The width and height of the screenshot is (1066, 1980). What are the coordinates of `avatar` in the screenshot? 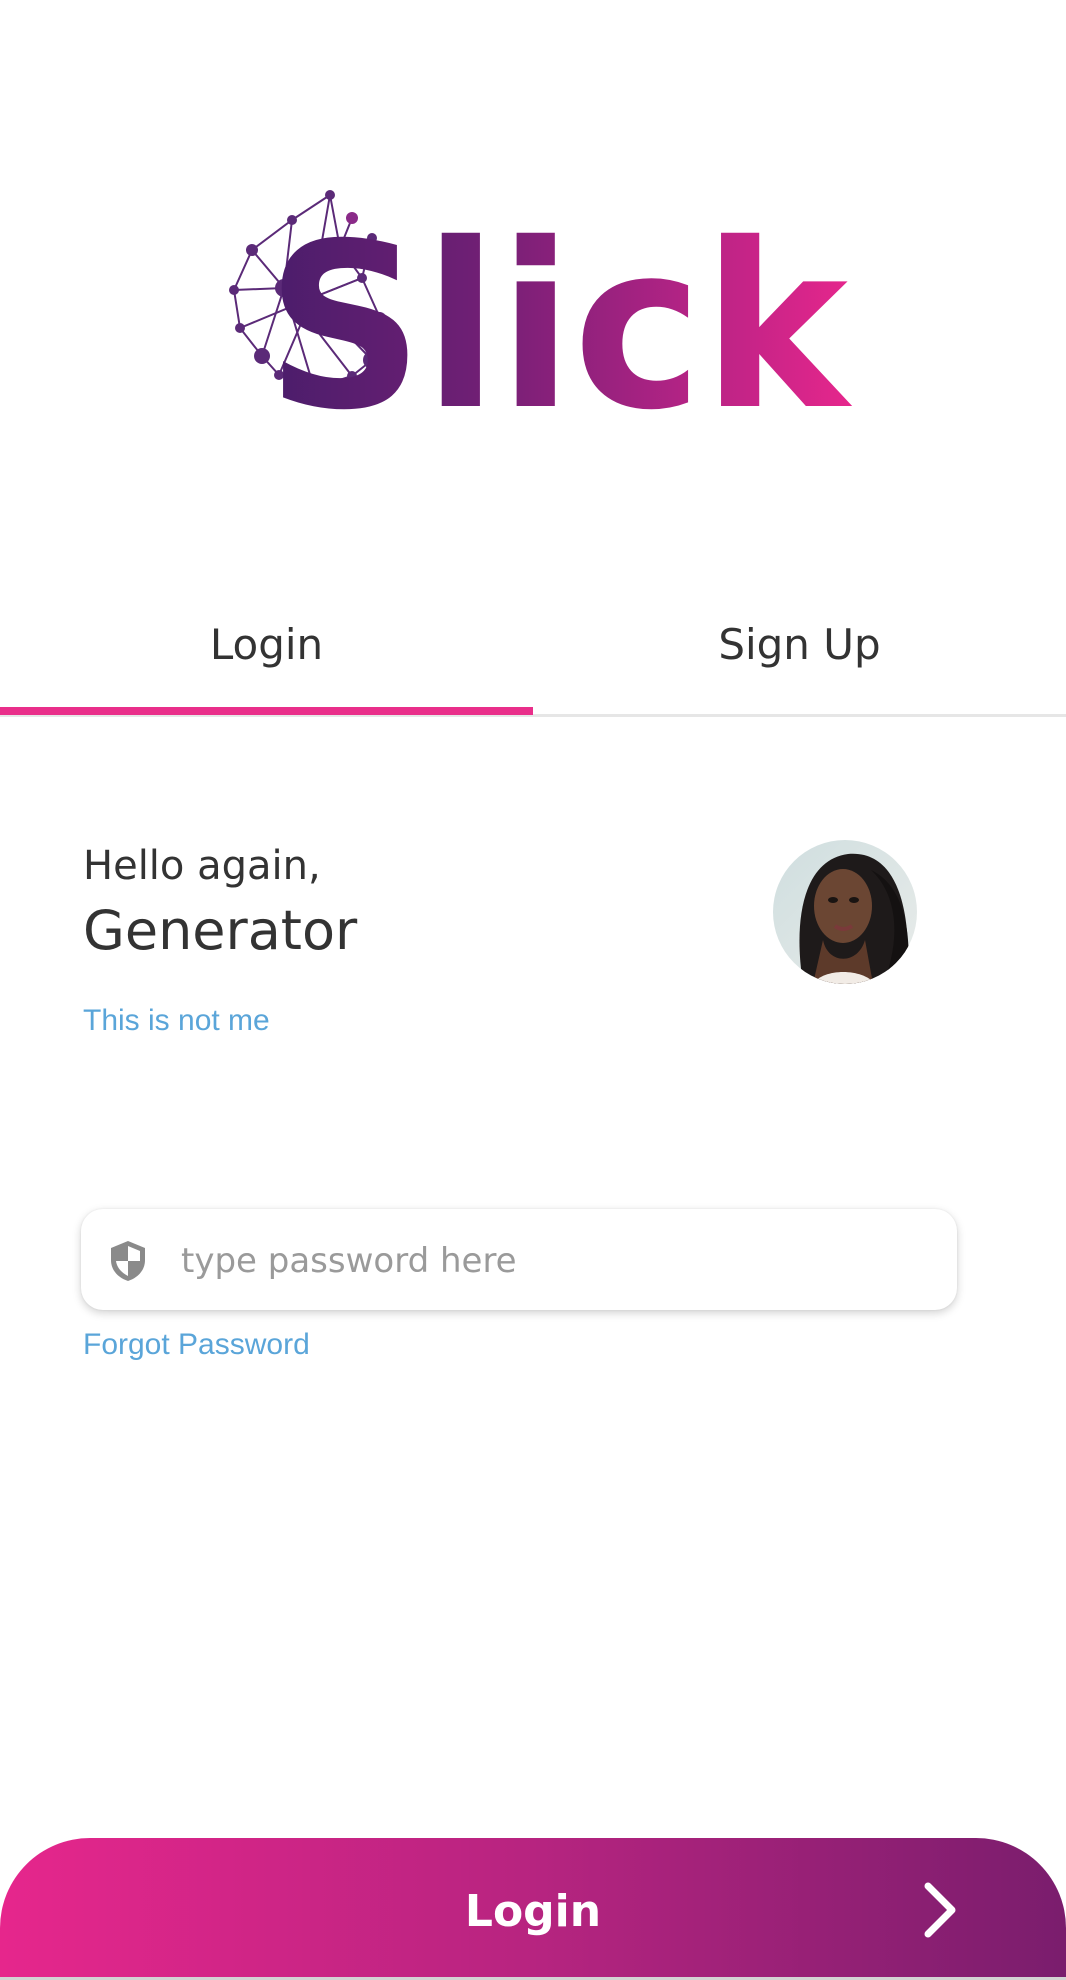 It's located at (845, 912).